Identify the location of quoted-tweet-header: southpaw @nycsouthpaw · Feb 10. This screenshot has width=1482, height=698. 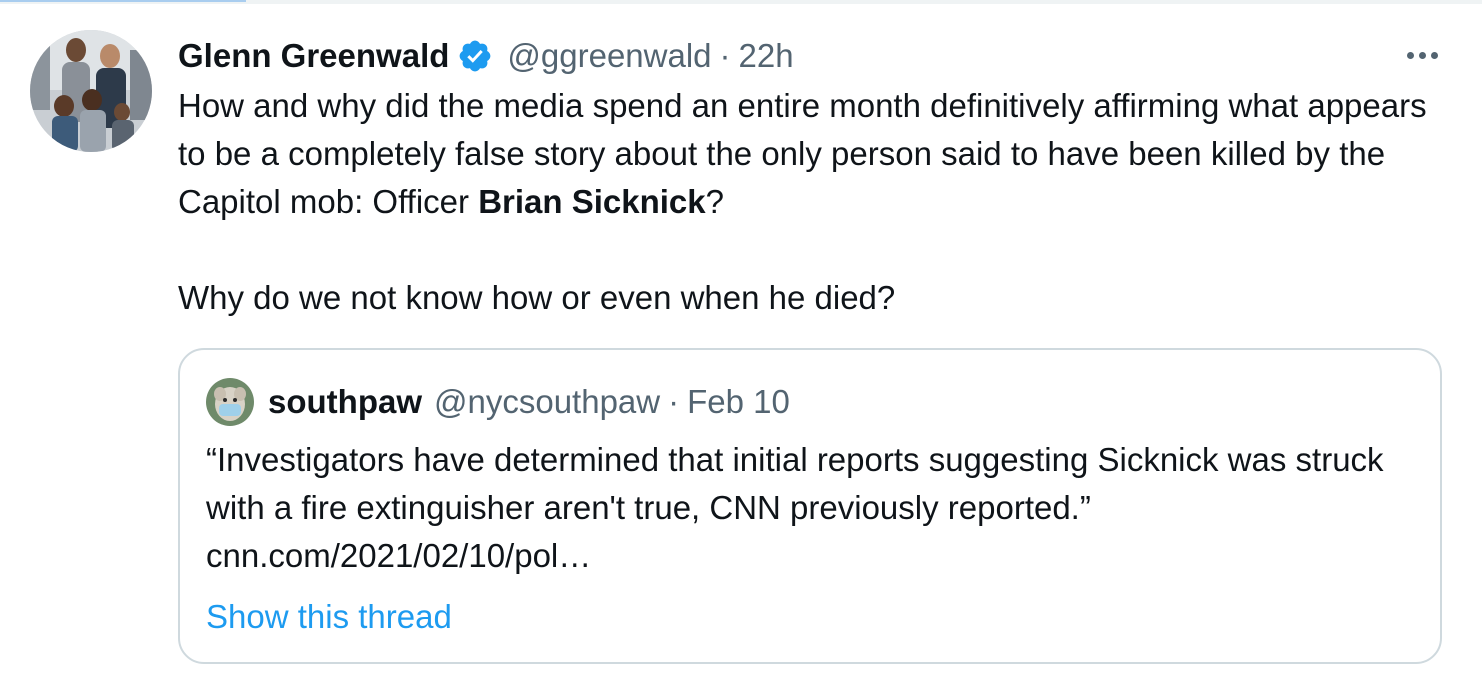
(498, 402).